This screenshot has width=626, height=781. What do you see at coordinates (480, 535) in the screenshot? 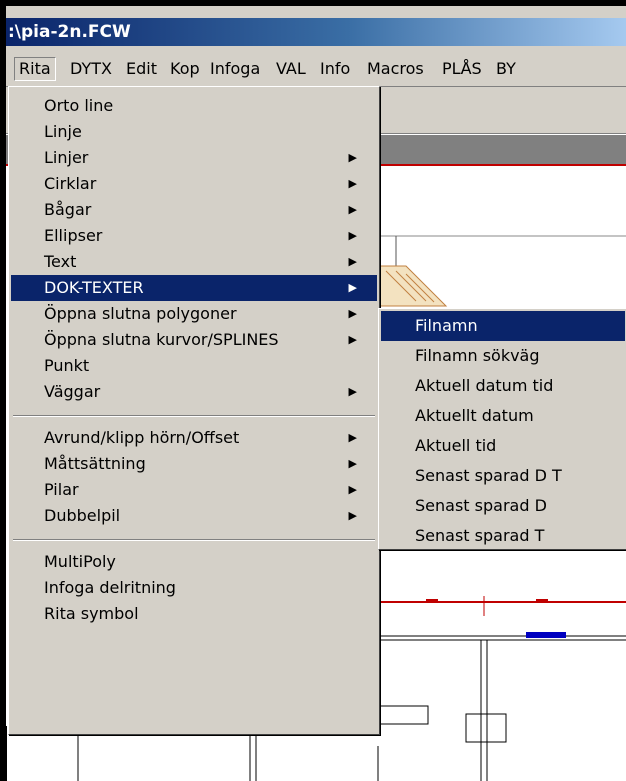
I see `submenu-item-label: Senast sparad T` at bounding box center [480, 535].